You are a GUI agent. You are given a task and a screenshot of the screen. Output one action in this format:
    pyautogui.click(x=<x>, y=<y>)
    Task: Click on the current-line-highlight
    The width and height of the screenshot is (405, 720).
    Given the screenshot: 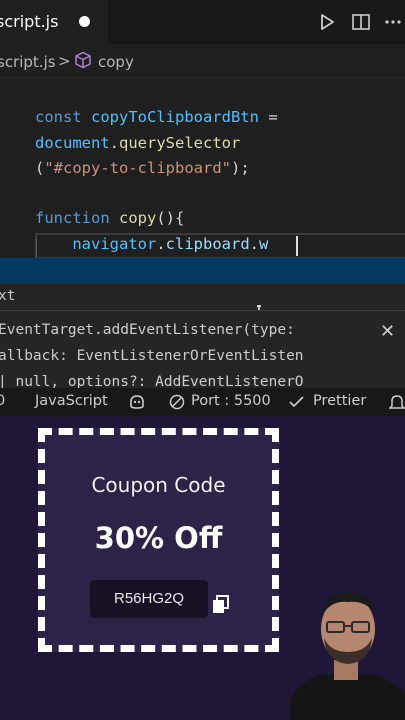 What is the action you would take?
    pyautogui.click(x=220, y=246)
    